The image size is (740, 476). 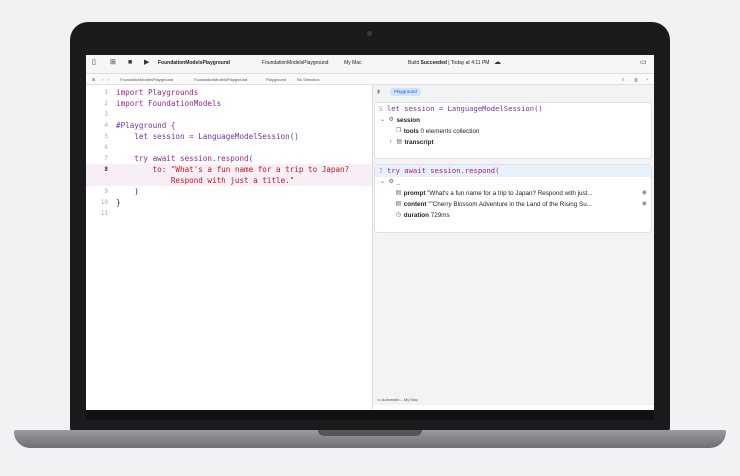 I want to click on breadcrumb-item: No Selection, so click(x=308, y=79).